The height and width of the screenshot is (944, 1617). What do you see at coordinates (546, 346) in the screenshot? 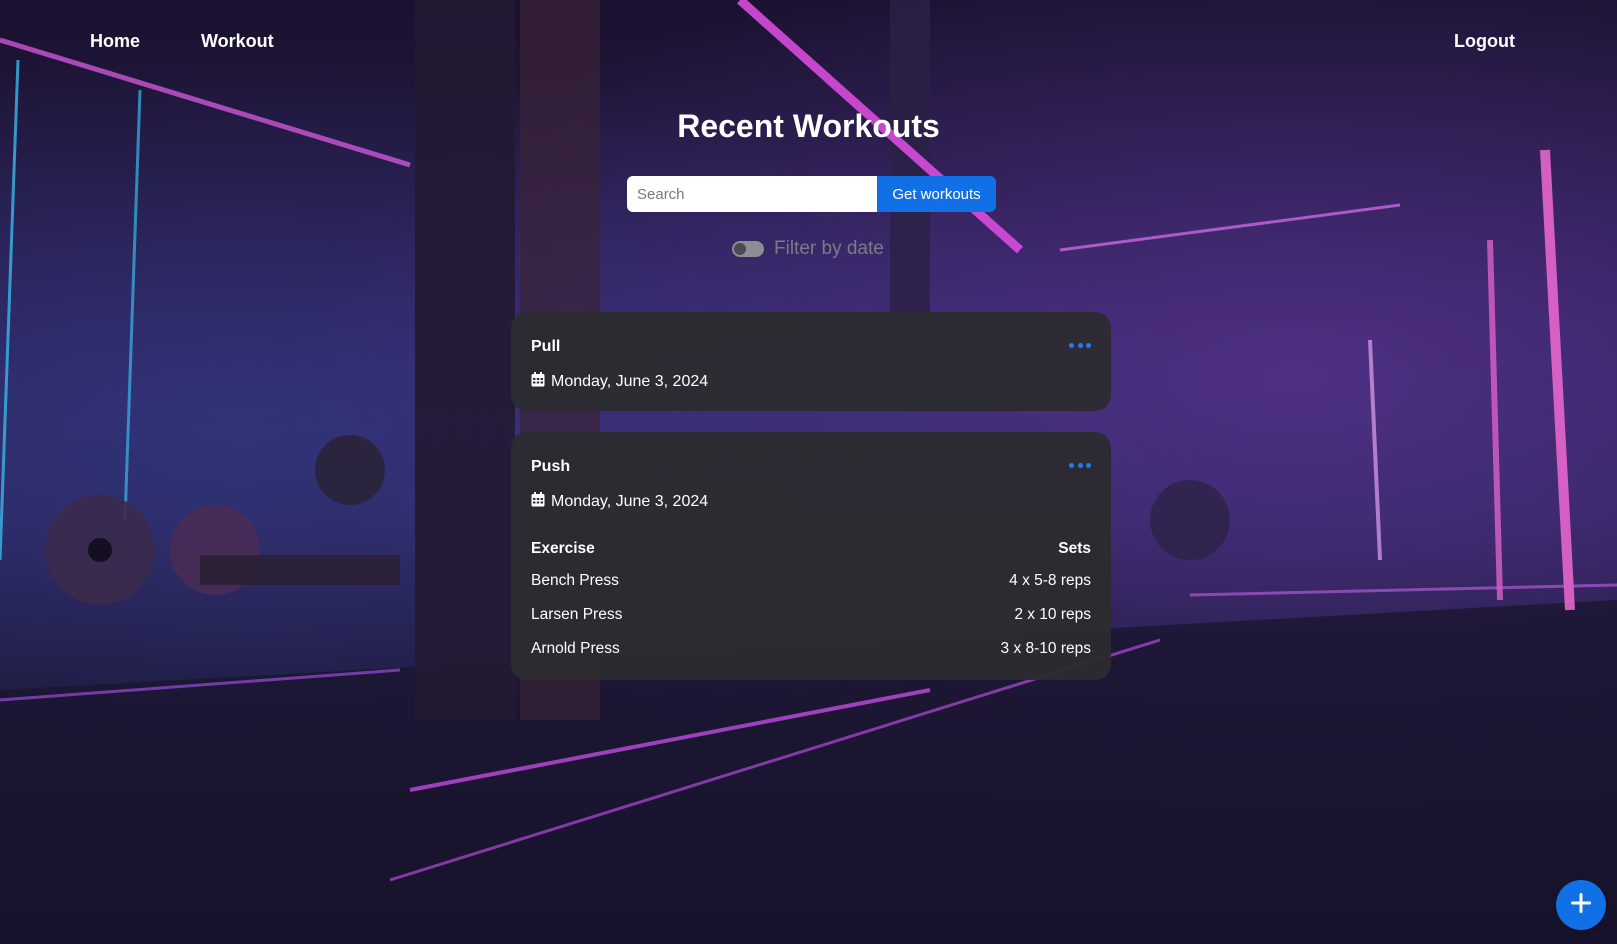
I see `workout-title: Pull` at bounding box center [546, 346].